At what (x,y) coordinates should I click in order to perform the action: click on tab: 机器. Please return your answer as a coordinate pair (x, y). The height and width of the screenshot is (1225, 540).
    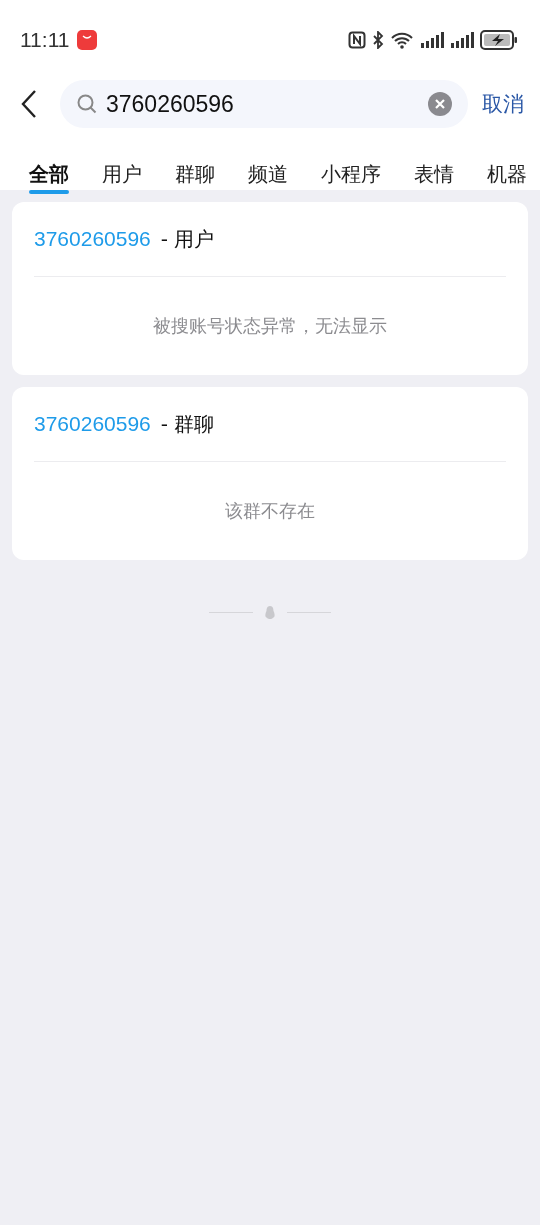
    Looking at the image, I should click on (507, 174).